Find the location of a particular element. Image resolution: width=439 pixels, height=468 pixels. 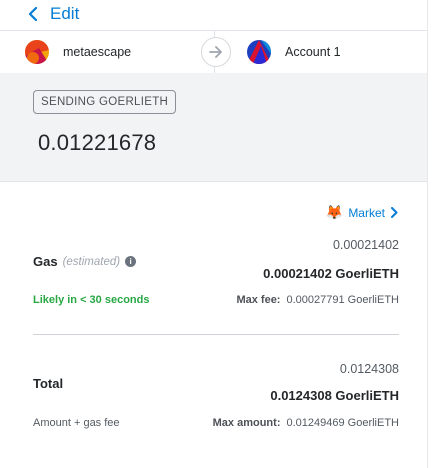

gas-likely-time: Likely in < 30 seconds is located at coordinates (91, 300).